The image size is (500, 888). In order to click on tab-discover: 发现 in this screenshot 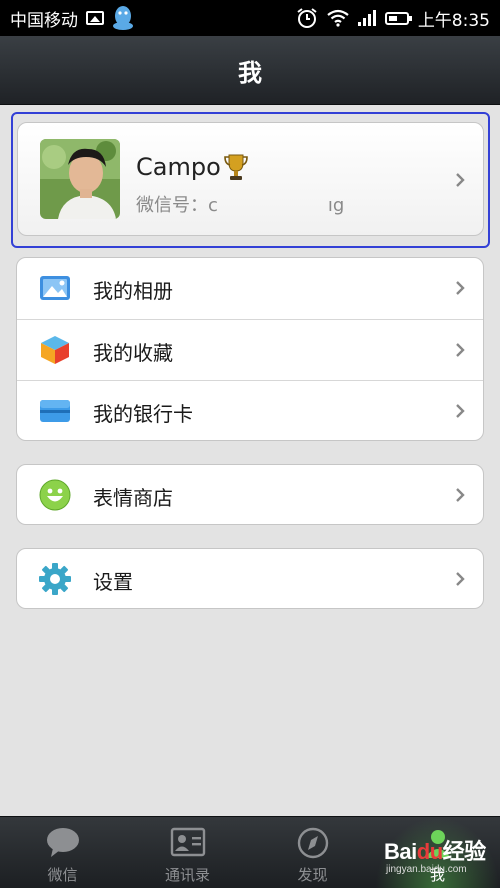, I will do `click(312, 852)`.